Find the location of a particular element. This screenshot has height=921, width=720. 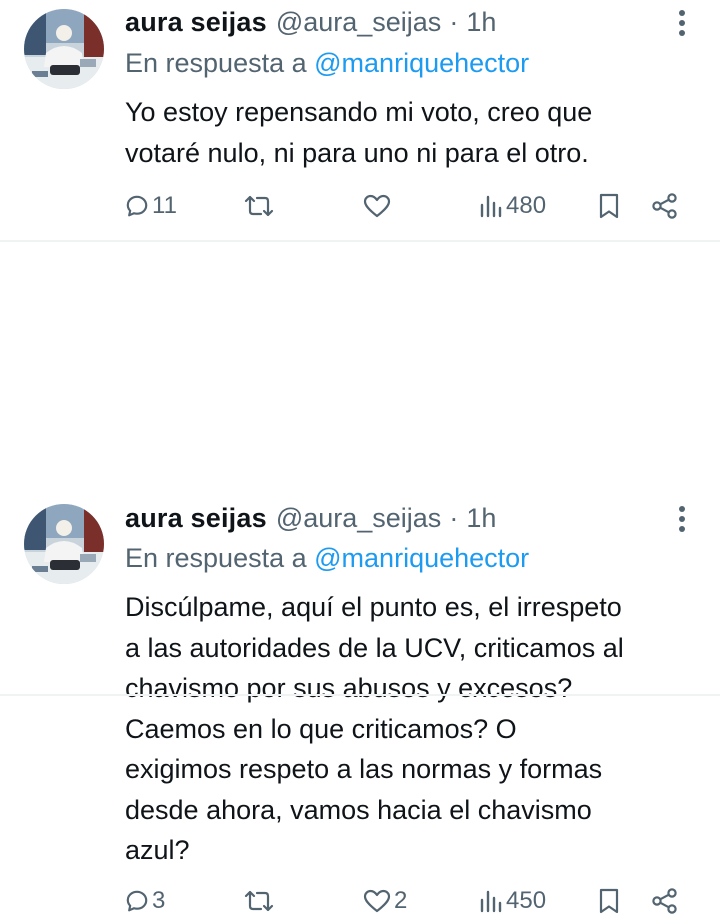

reply-count: 3 is located at coordinates (159, 900).